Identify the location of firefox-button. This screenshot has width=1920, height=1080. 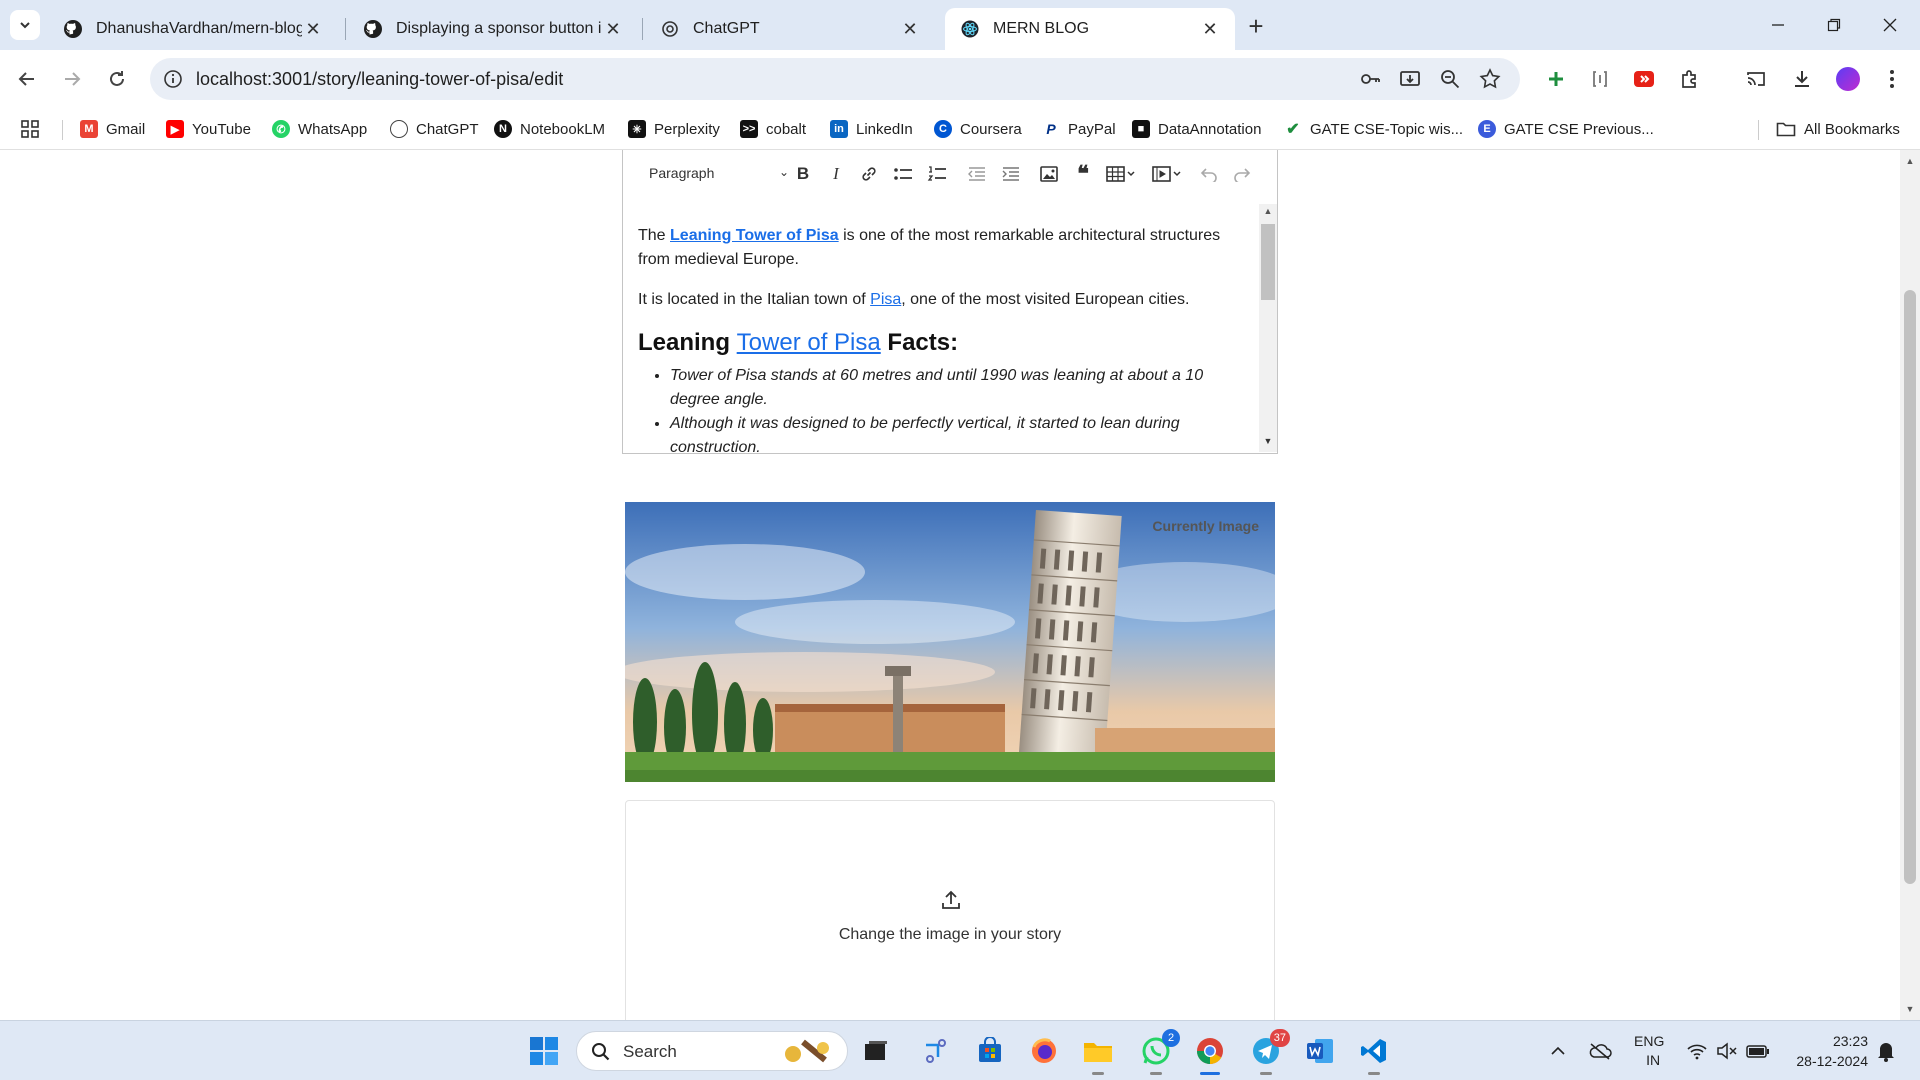
(1044, 1051).